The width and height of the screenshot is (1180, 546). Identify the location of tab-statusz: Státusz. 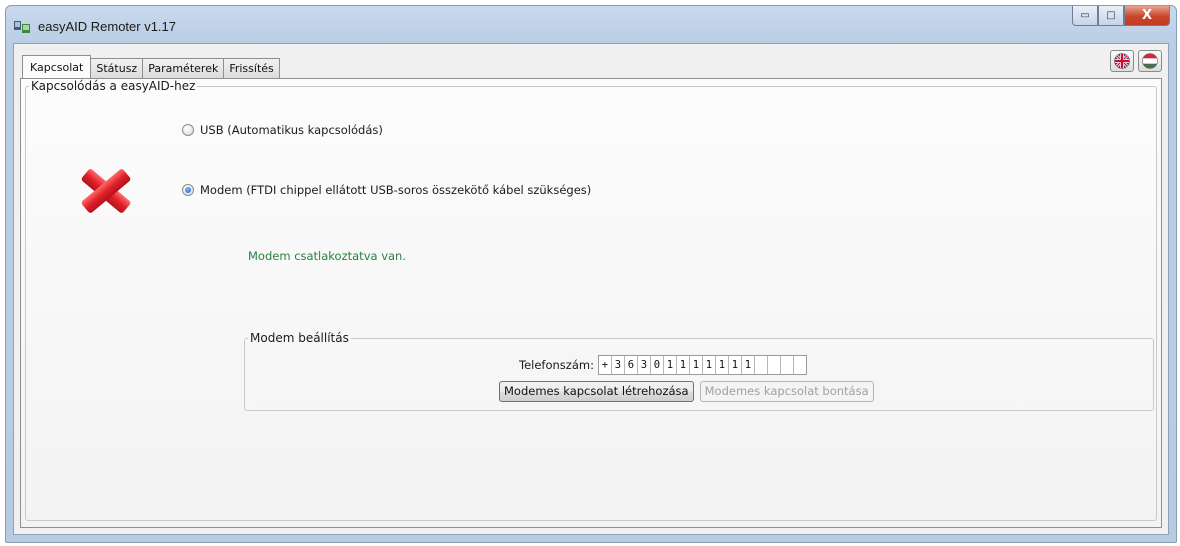
(117, 68).